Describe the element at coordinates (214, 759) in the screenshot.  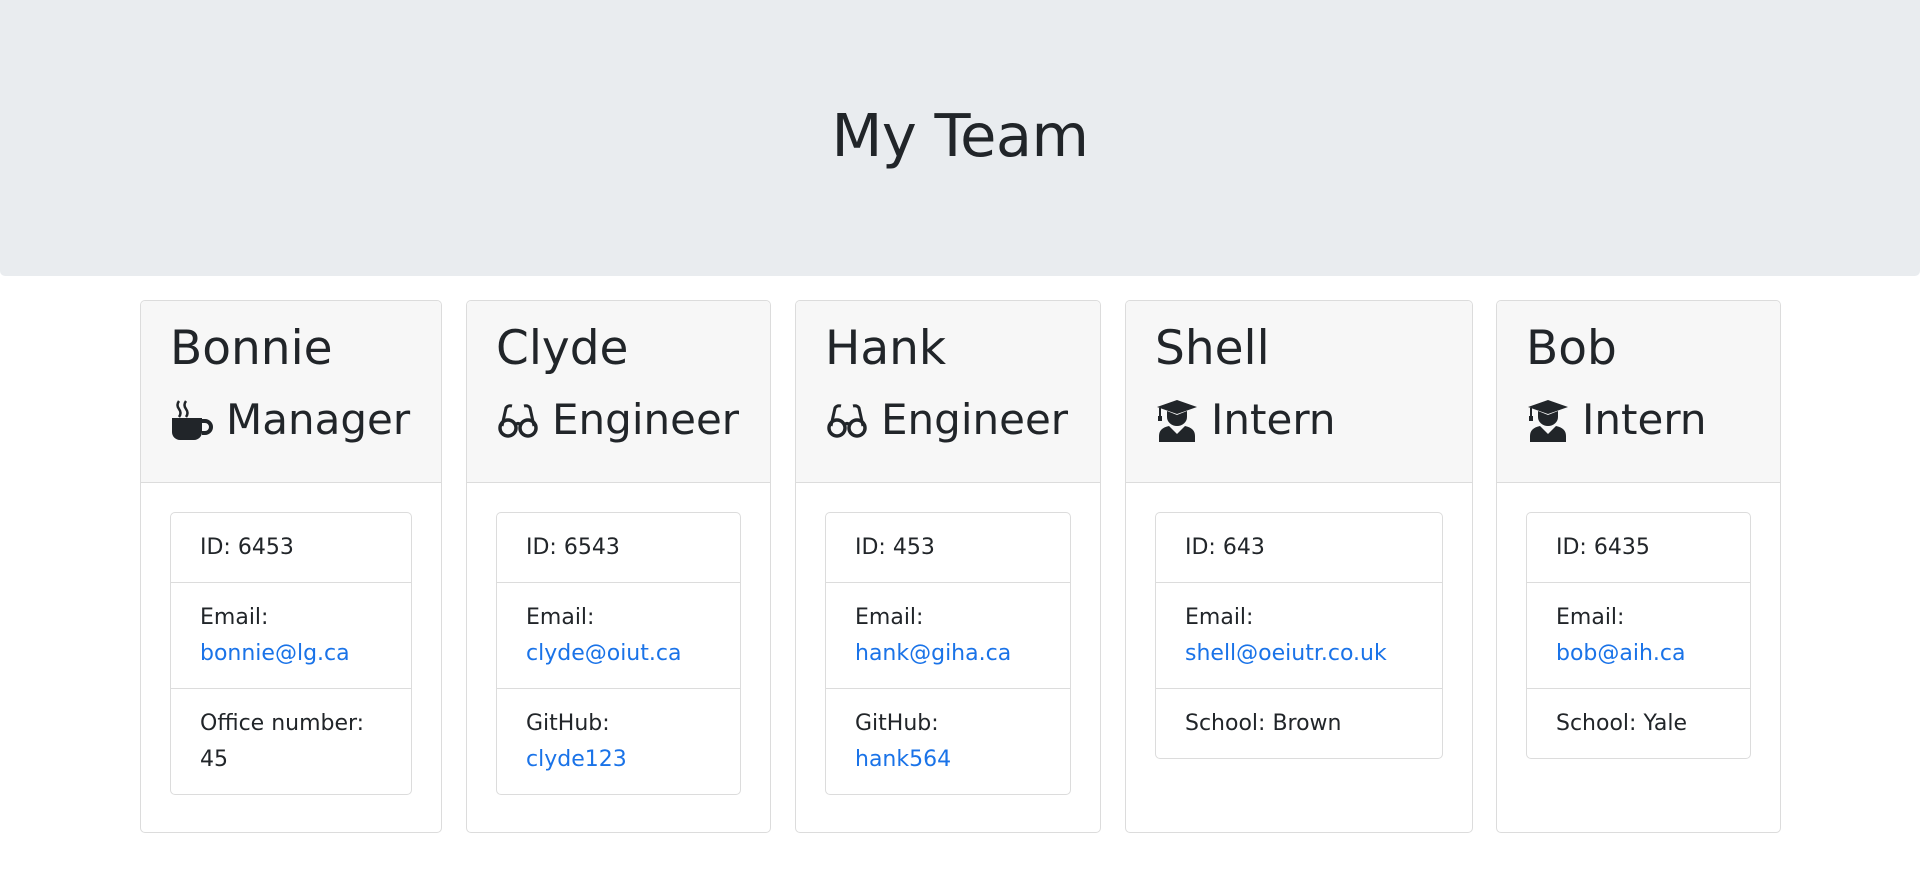
I see `office-number-value: 45` at that location.